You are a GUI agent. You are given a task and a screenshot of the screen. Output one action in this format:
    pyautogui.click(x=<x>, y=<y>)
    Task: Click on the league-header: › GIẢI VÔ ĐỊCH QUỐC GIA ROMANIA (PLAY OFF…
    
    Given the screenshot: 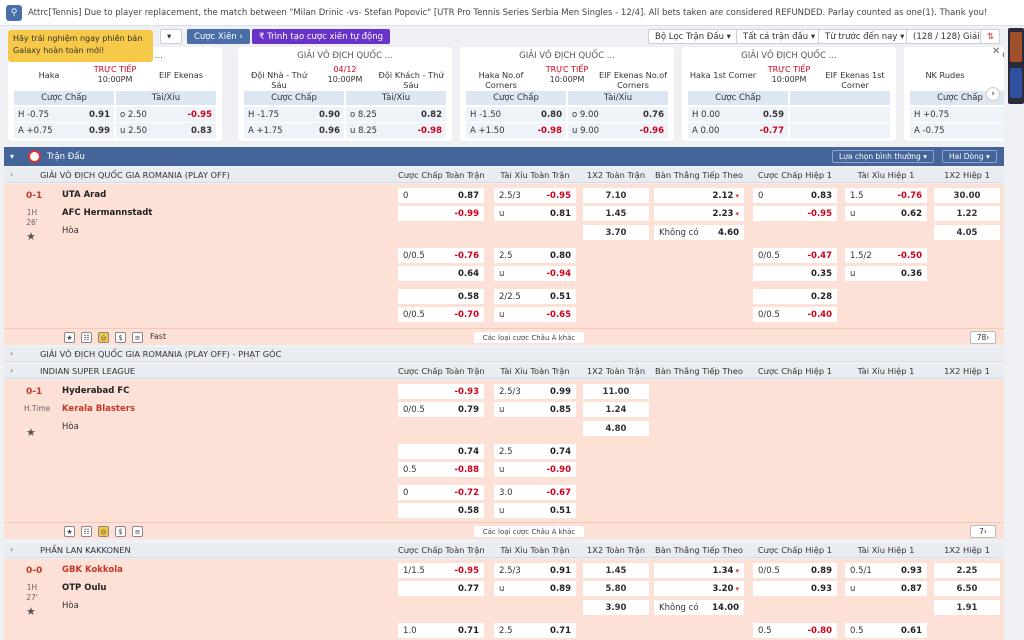 What is the action you would take?
    pyautogui.click(x=504, y=175)
    